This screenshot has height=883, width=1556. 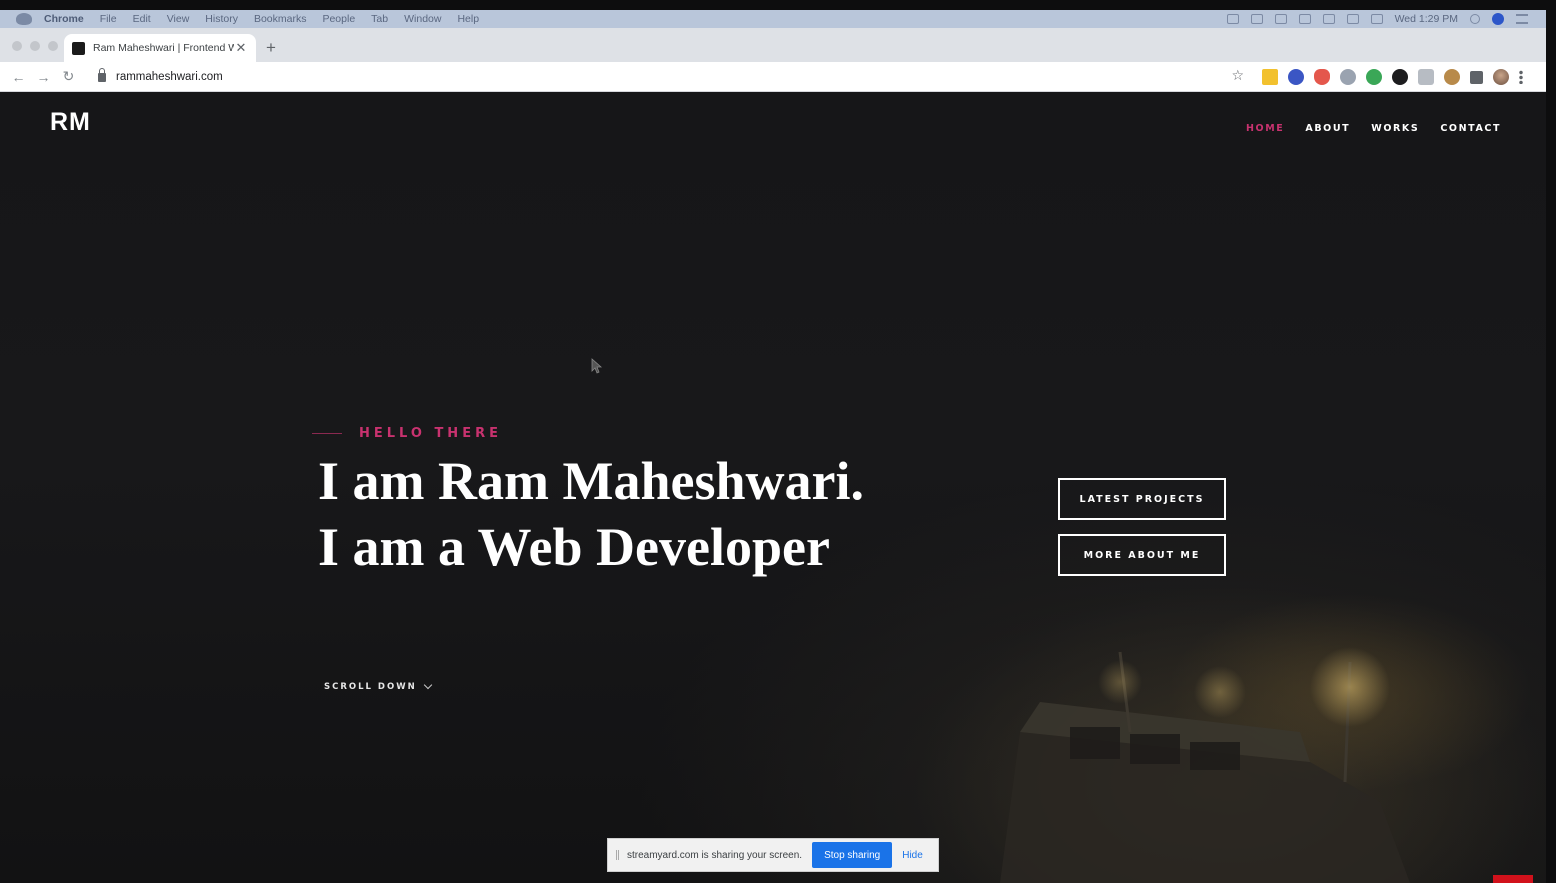 What do you see at coordinates (574, 547) in the screenshot?
I see `headline-line-2: I am a Web Developer` at bounding box center [574, 547].